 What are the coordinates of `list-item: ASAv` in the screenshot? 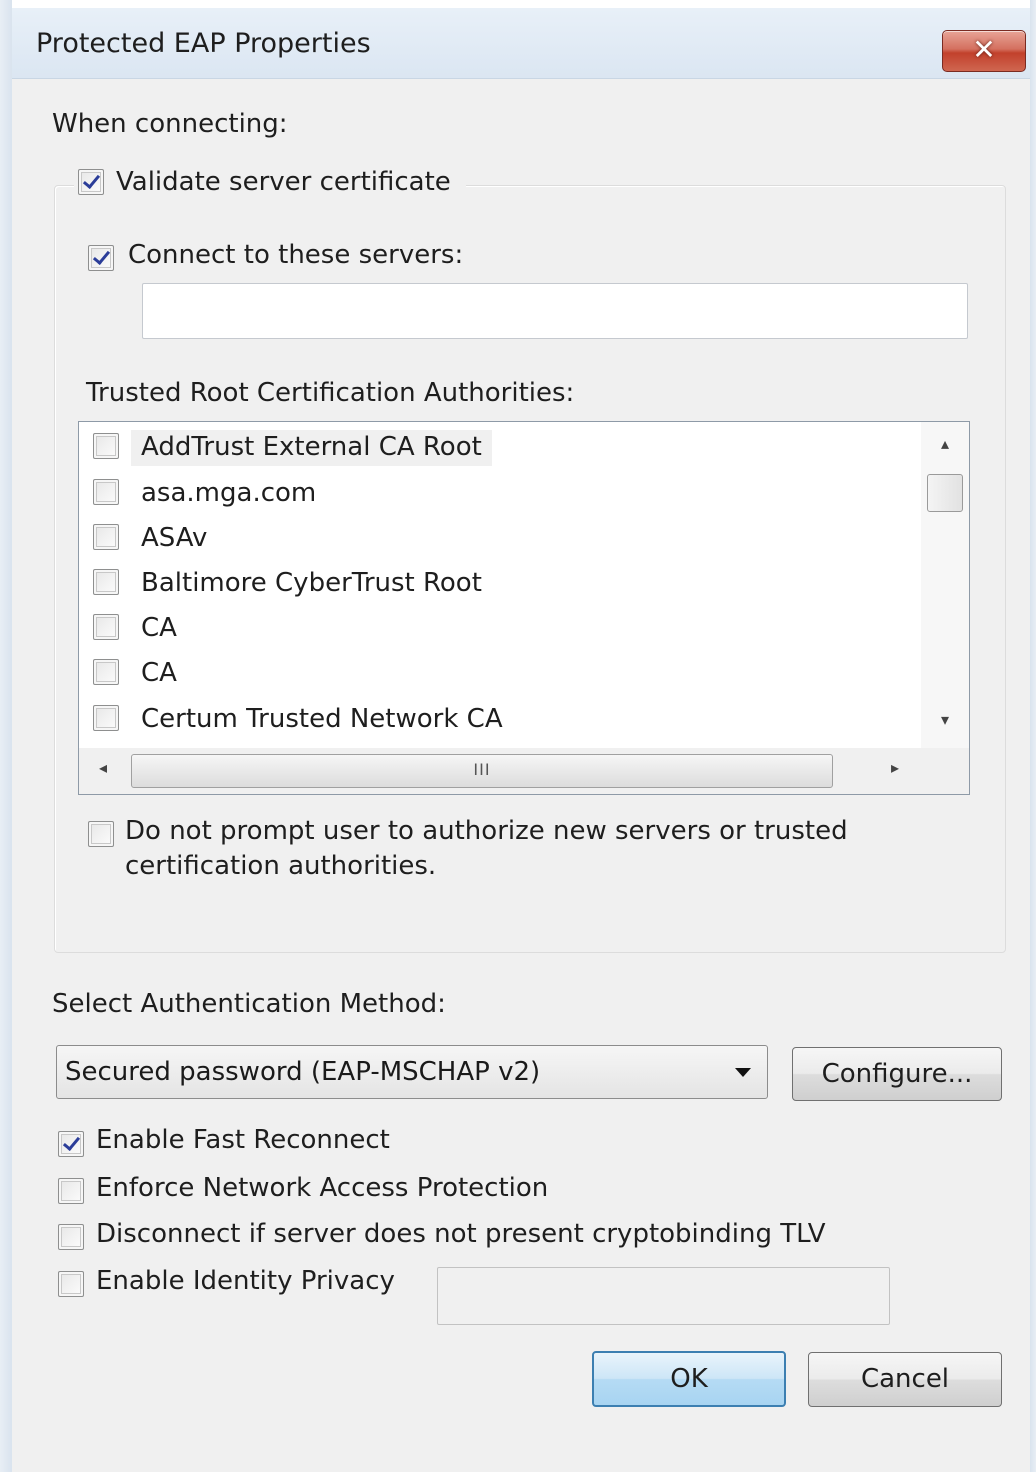 It's located at (499, 537).